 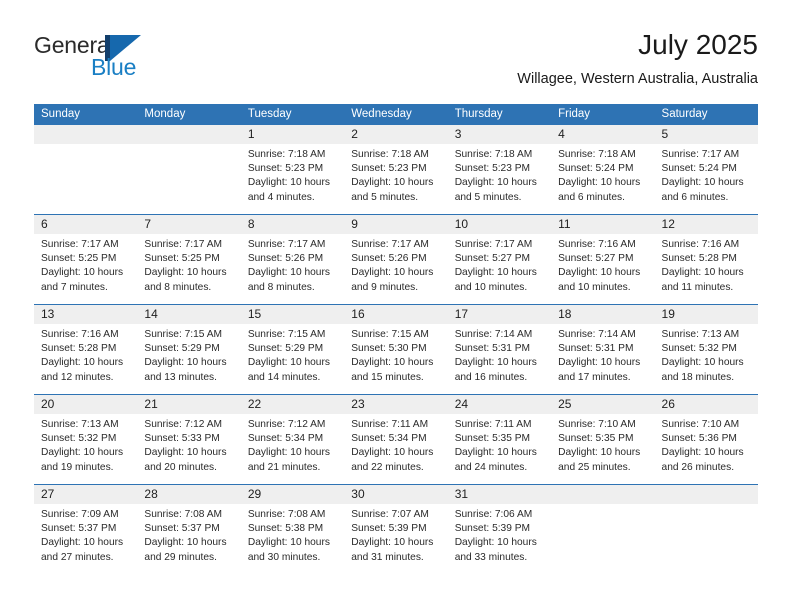 What do you see at coordinates (492, 439) in the screenshot?
I see `day-sunset-text: Sunset: 5:35 PM` at bounding box center [492, 439].